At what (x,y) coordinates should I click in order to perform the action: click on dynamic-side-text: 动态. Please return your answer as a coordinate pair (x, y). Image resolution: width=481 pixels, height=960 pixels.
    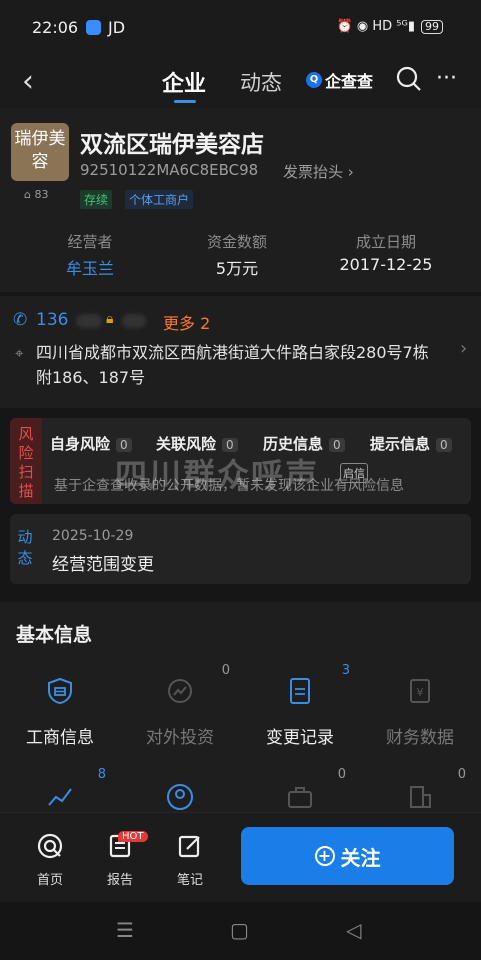
    Looking at the image, I should click on (25, 547).